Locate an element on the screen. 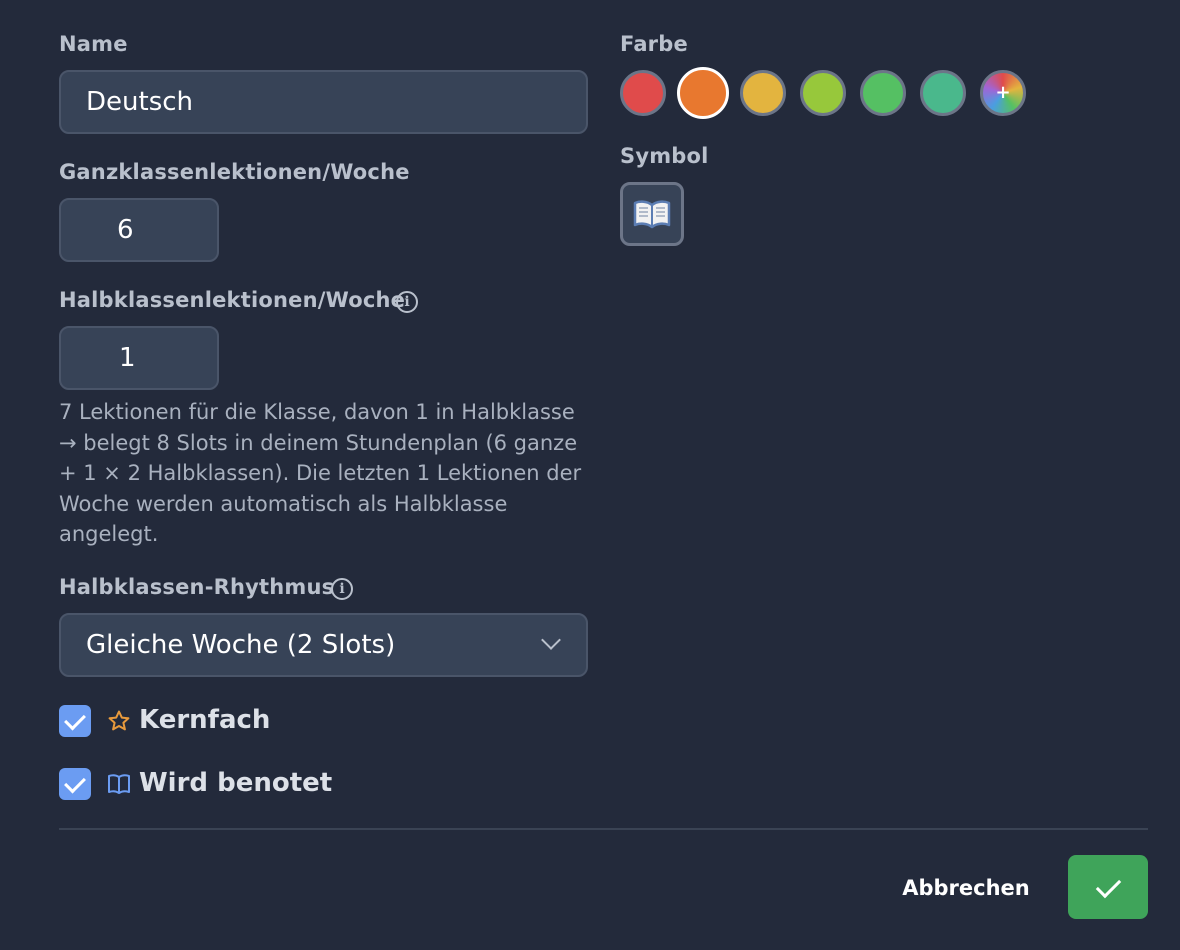 This screenshot has height=950, width=1180. plus-icon: + is located at coordinates (1003, 92).